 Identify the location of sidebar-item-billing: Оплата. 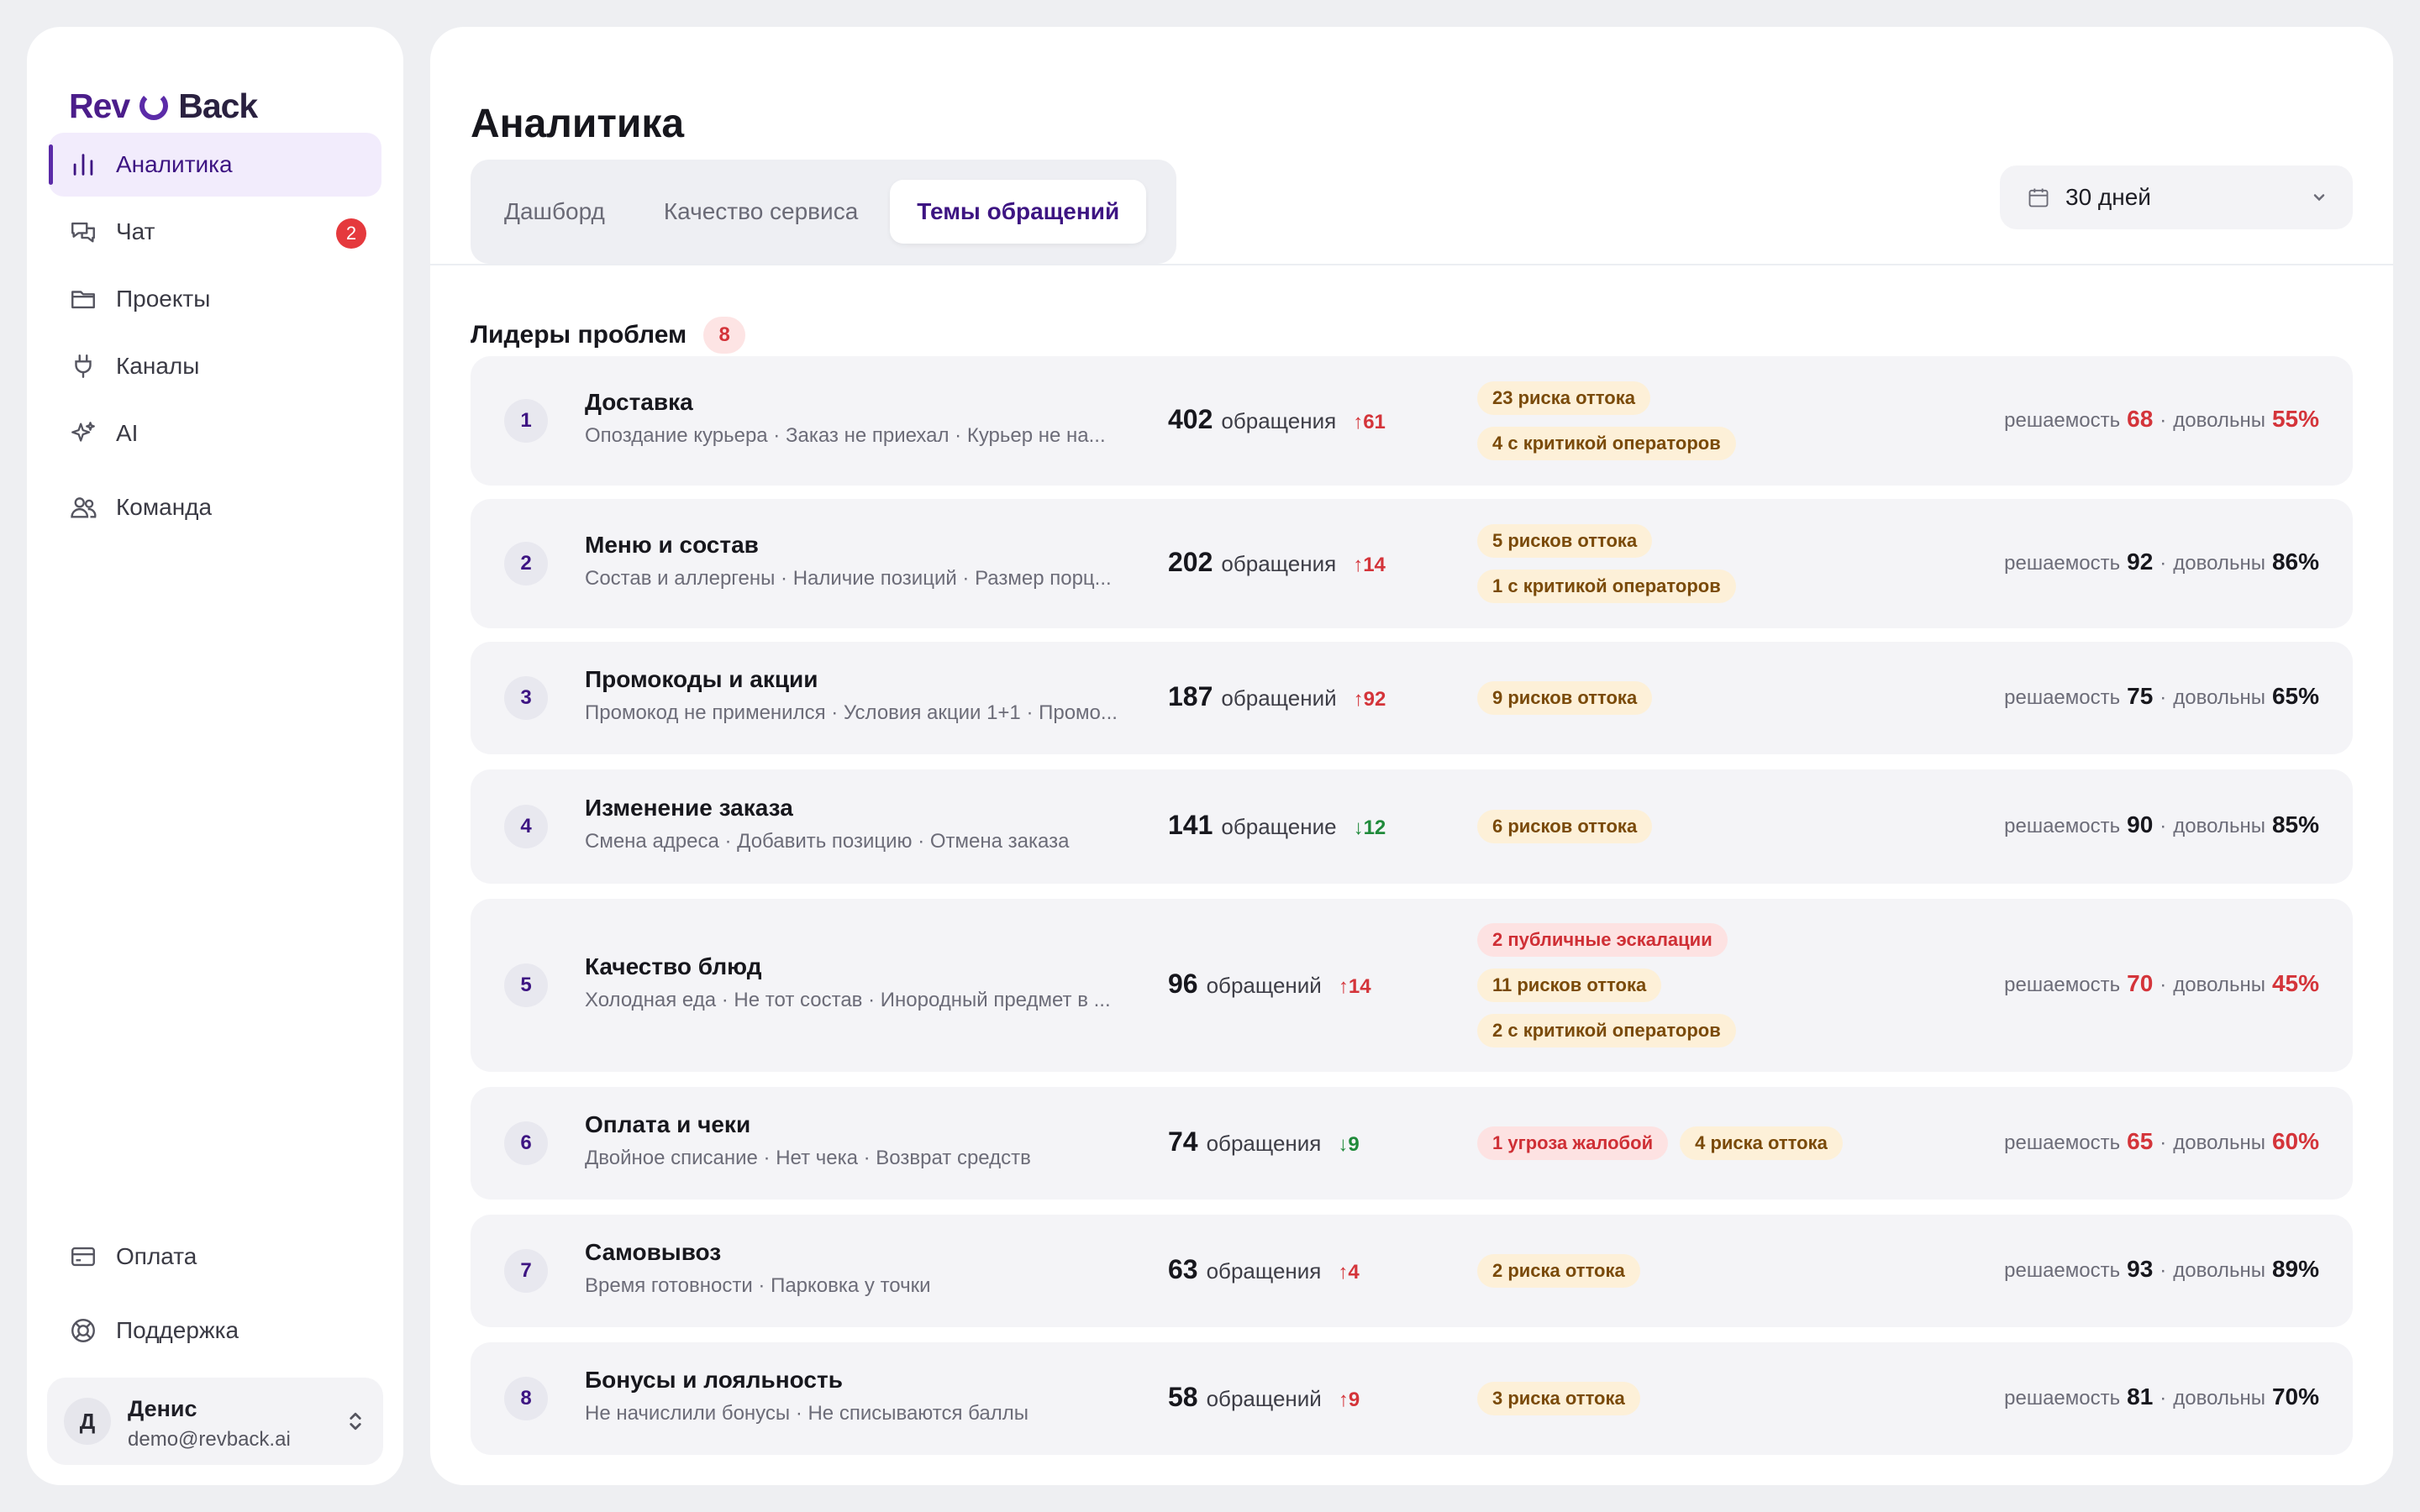
(215, 1257).